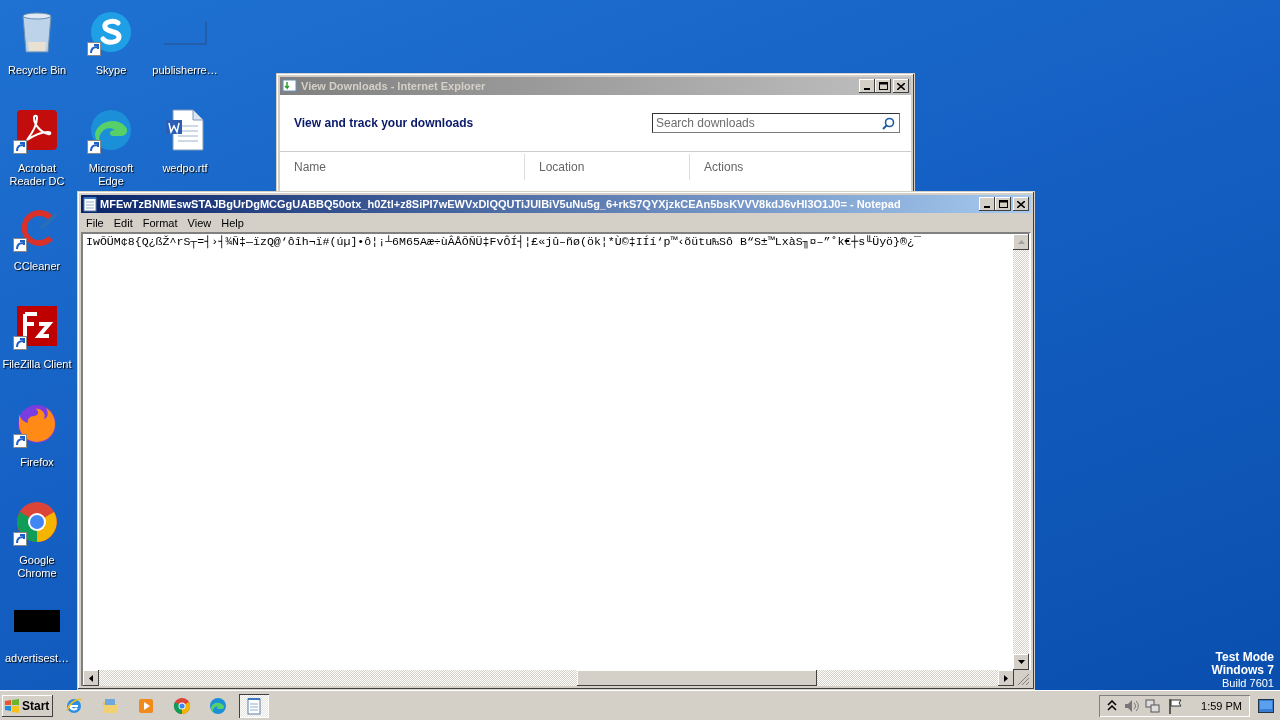  I want to click on taskbar-button, so click(254, 705).